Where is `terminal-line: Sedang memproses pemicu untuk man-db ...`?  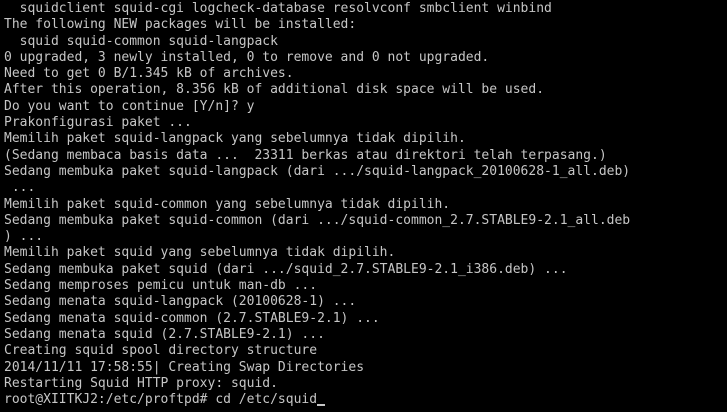
terminal-line: Sedang memproses pemicu untuk man-db ... is located at coordinates (161, 286).